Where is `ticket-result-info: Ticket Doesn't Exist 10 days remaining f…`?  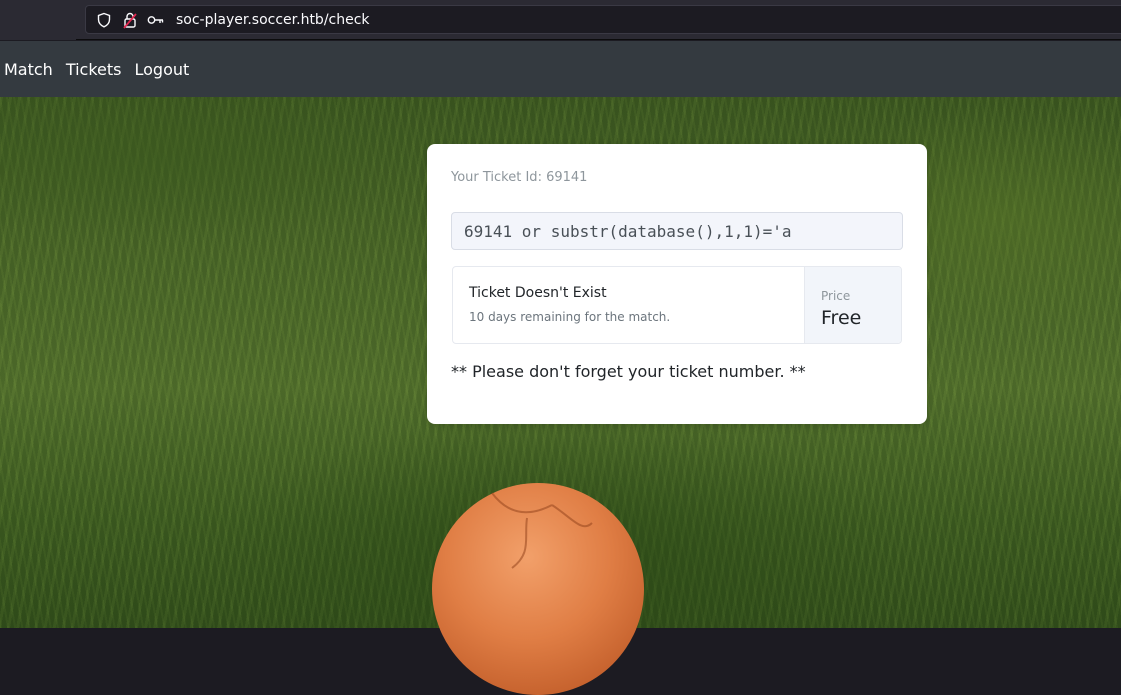
ticket-result-info: Ticket Doesn't Exist 10 days remaining f… is located at coordinates (629, 305).